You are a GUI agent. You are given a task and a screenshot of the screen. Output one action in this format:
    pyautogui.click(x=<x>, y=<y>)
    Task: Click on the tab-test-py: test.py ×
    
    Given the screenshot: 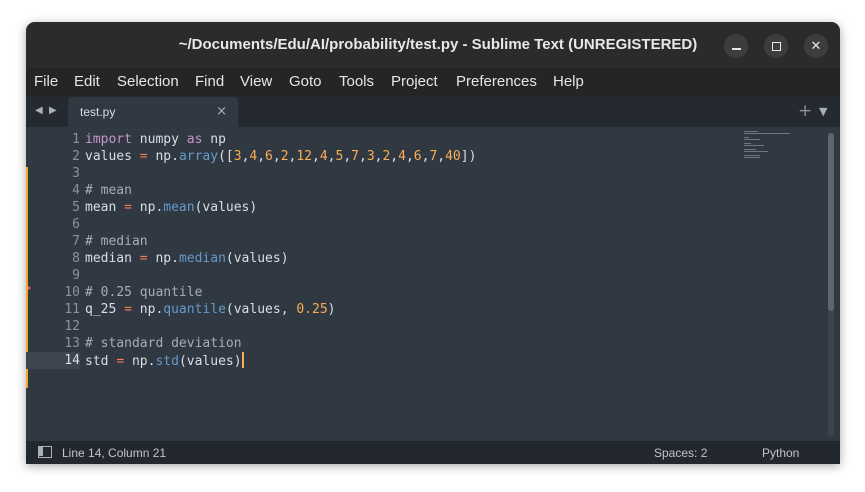 What is the action you would take?
    pyautogui.click(x=153, y=112)
    